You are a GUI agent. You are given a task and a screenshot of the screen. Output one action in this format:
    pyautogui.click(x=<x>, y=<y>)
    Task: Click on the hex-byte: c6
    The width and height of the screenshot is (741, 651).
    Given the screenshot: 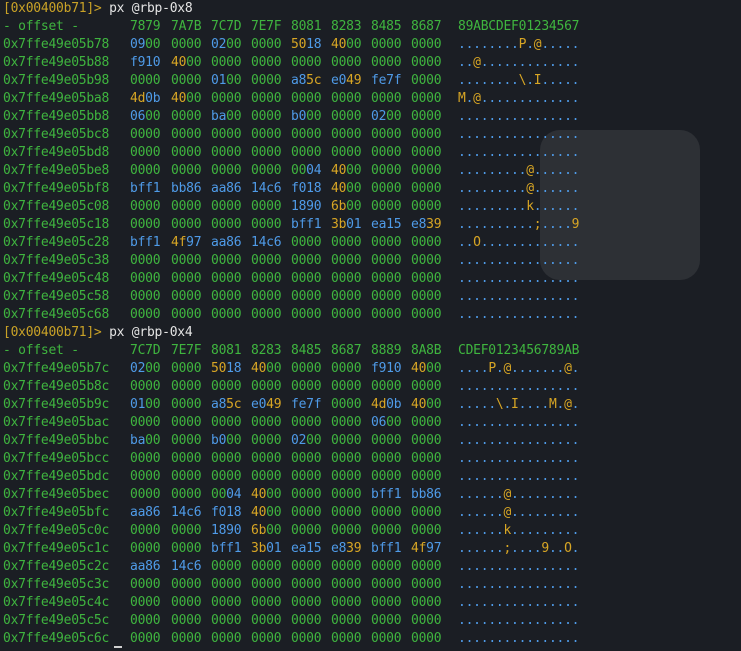 What is the action you would take?
    pyautogui.click(x=194, y=566)
    